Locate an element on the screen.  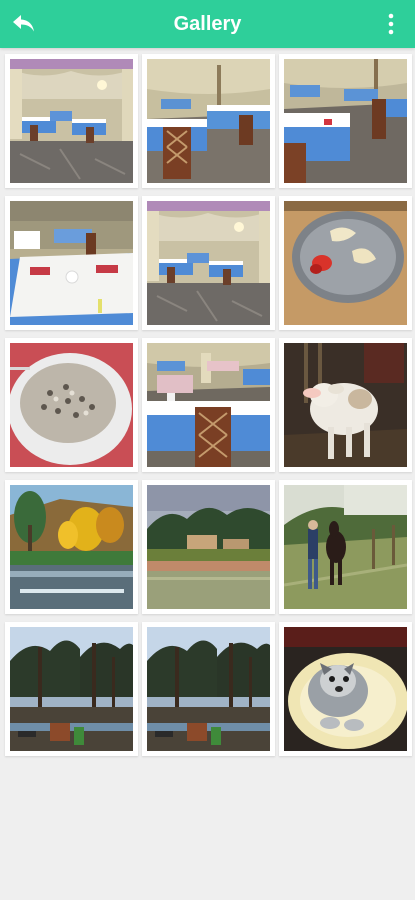
app-bar: Gallery is located at coordinates (207, 24).